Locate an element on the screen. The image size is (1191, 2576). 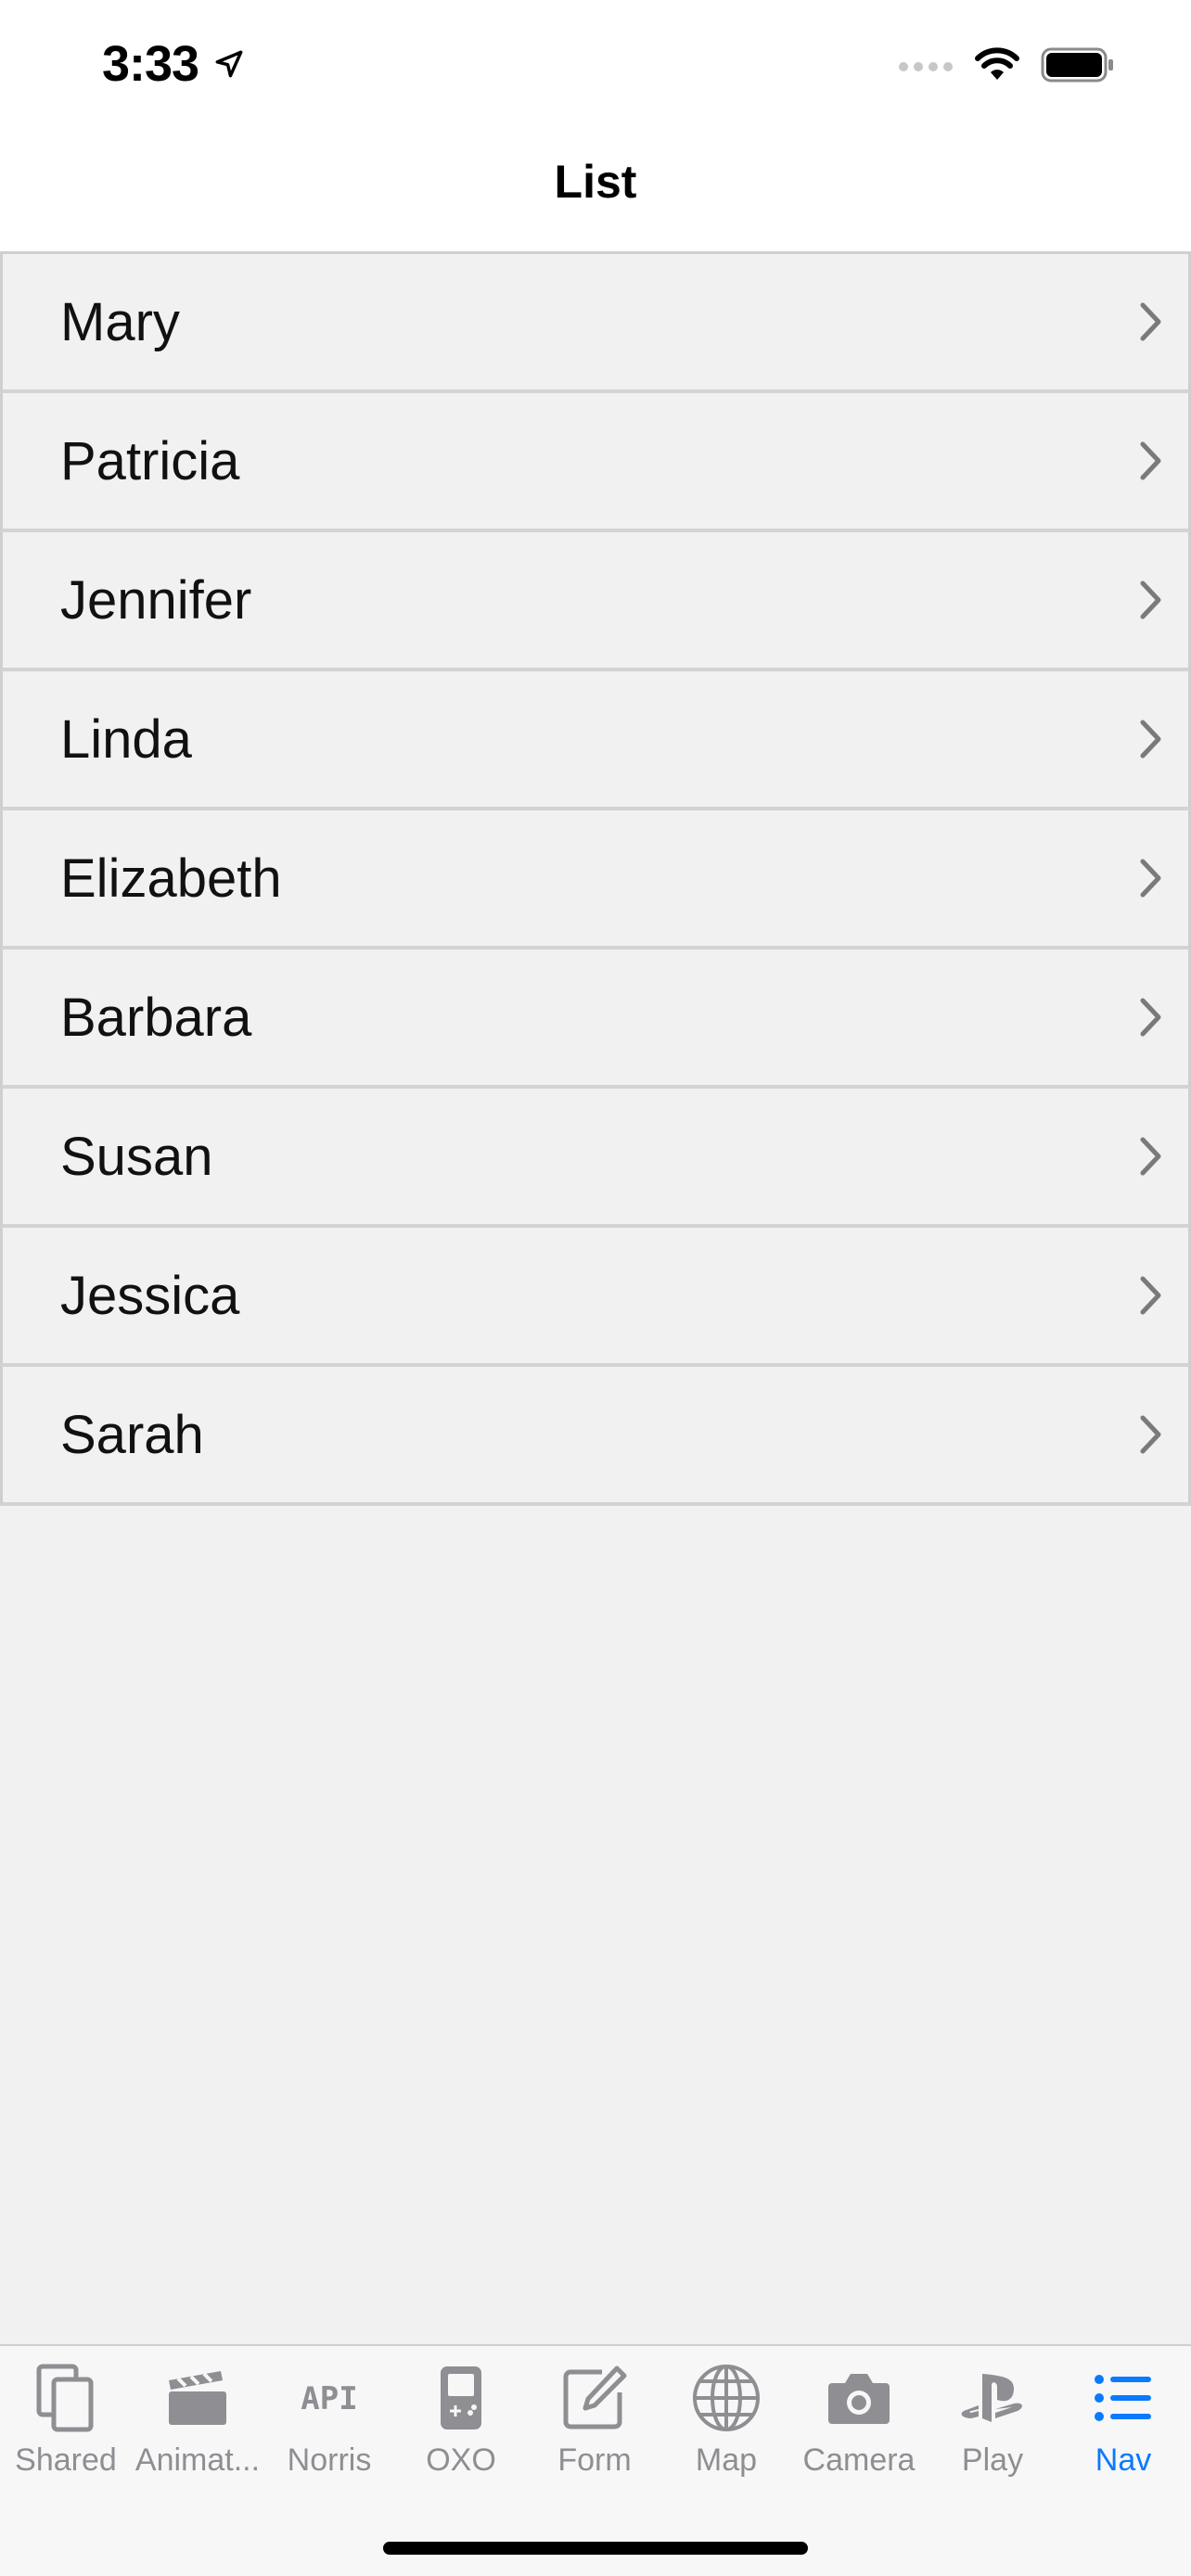
clapperboard-icon is located at coordinates (197, 2398).